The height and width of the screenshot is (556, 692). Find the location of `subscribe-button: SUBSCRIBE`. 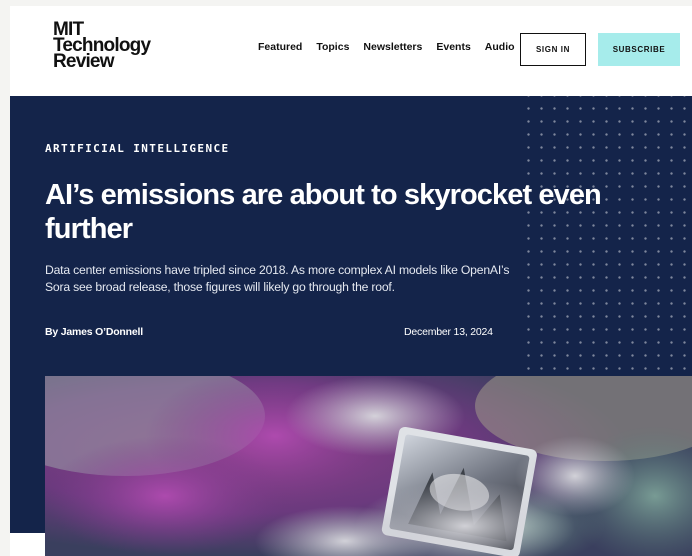

subscribe-button: SUBSCRIBE is located at coordinates (639, 49).